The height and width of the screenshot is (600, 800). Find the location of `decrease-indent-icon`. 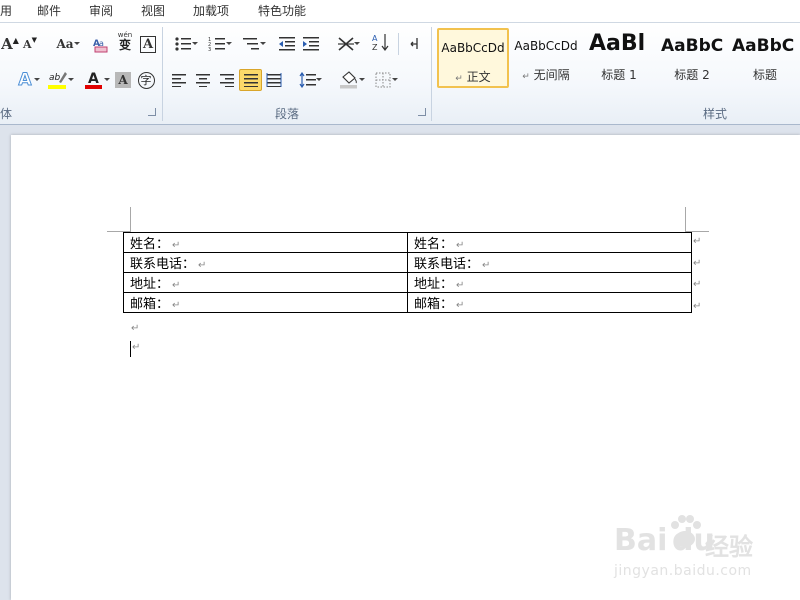

decrease-indent-icon is located at coordinates (287, 44).